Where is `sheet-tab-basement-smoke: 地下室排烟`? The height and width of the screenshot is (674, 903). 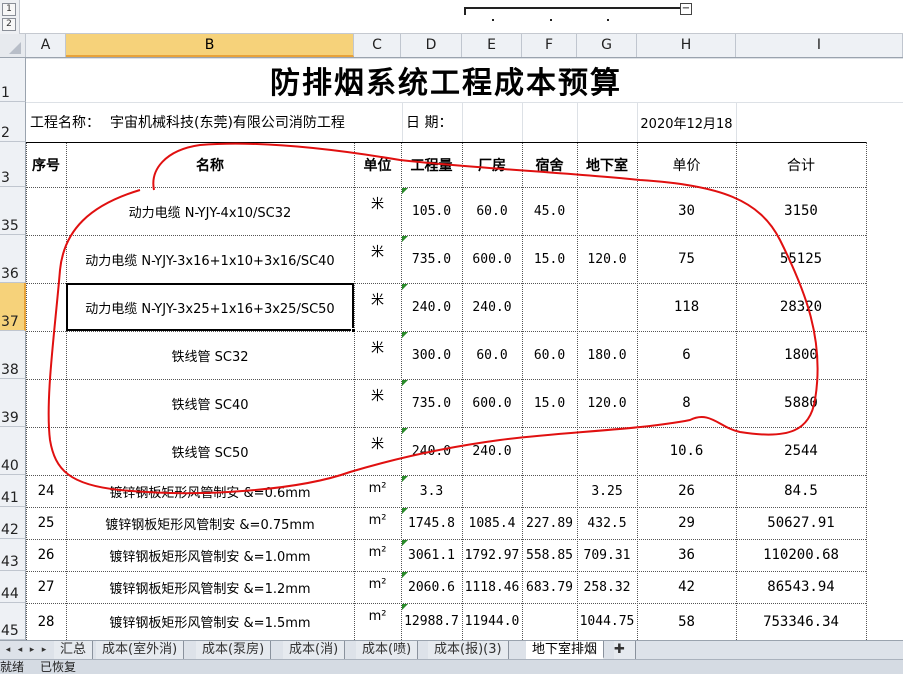
sheet-tab-basement-smoke: 地下室排烟 is located at coordinates (565, 650).